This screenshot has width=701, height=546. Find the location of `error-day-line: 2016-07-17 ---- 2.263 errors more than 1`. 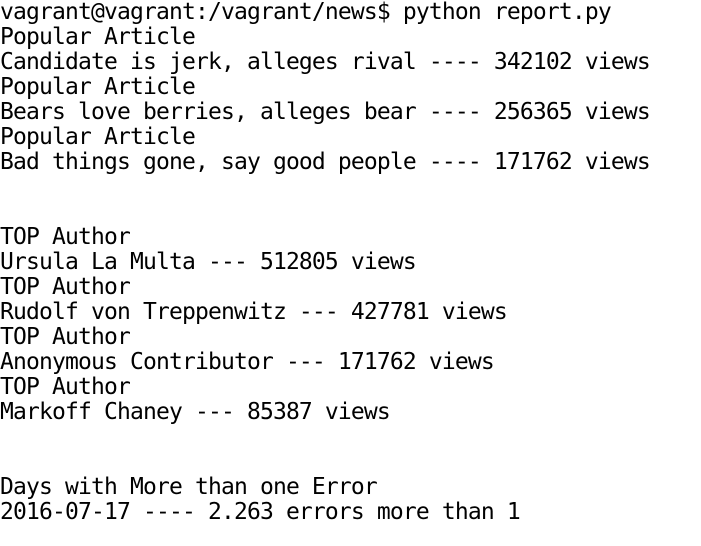

error-day-line: 2016-07-17 ---- 2.263 errors more than 1 is located at coordinates (260, 512).